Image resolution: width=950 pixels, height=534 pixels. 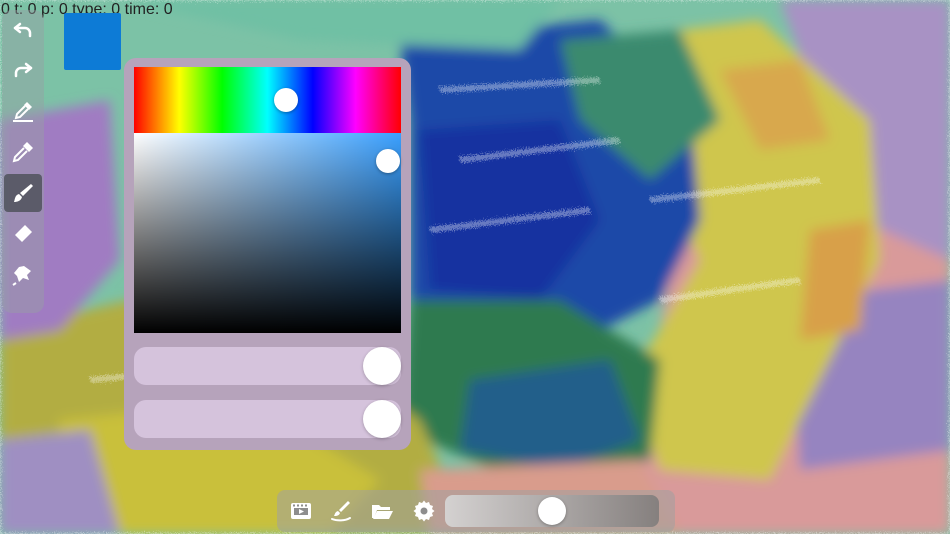 I want to click on eraser-icon, so click(x=23, y=233).